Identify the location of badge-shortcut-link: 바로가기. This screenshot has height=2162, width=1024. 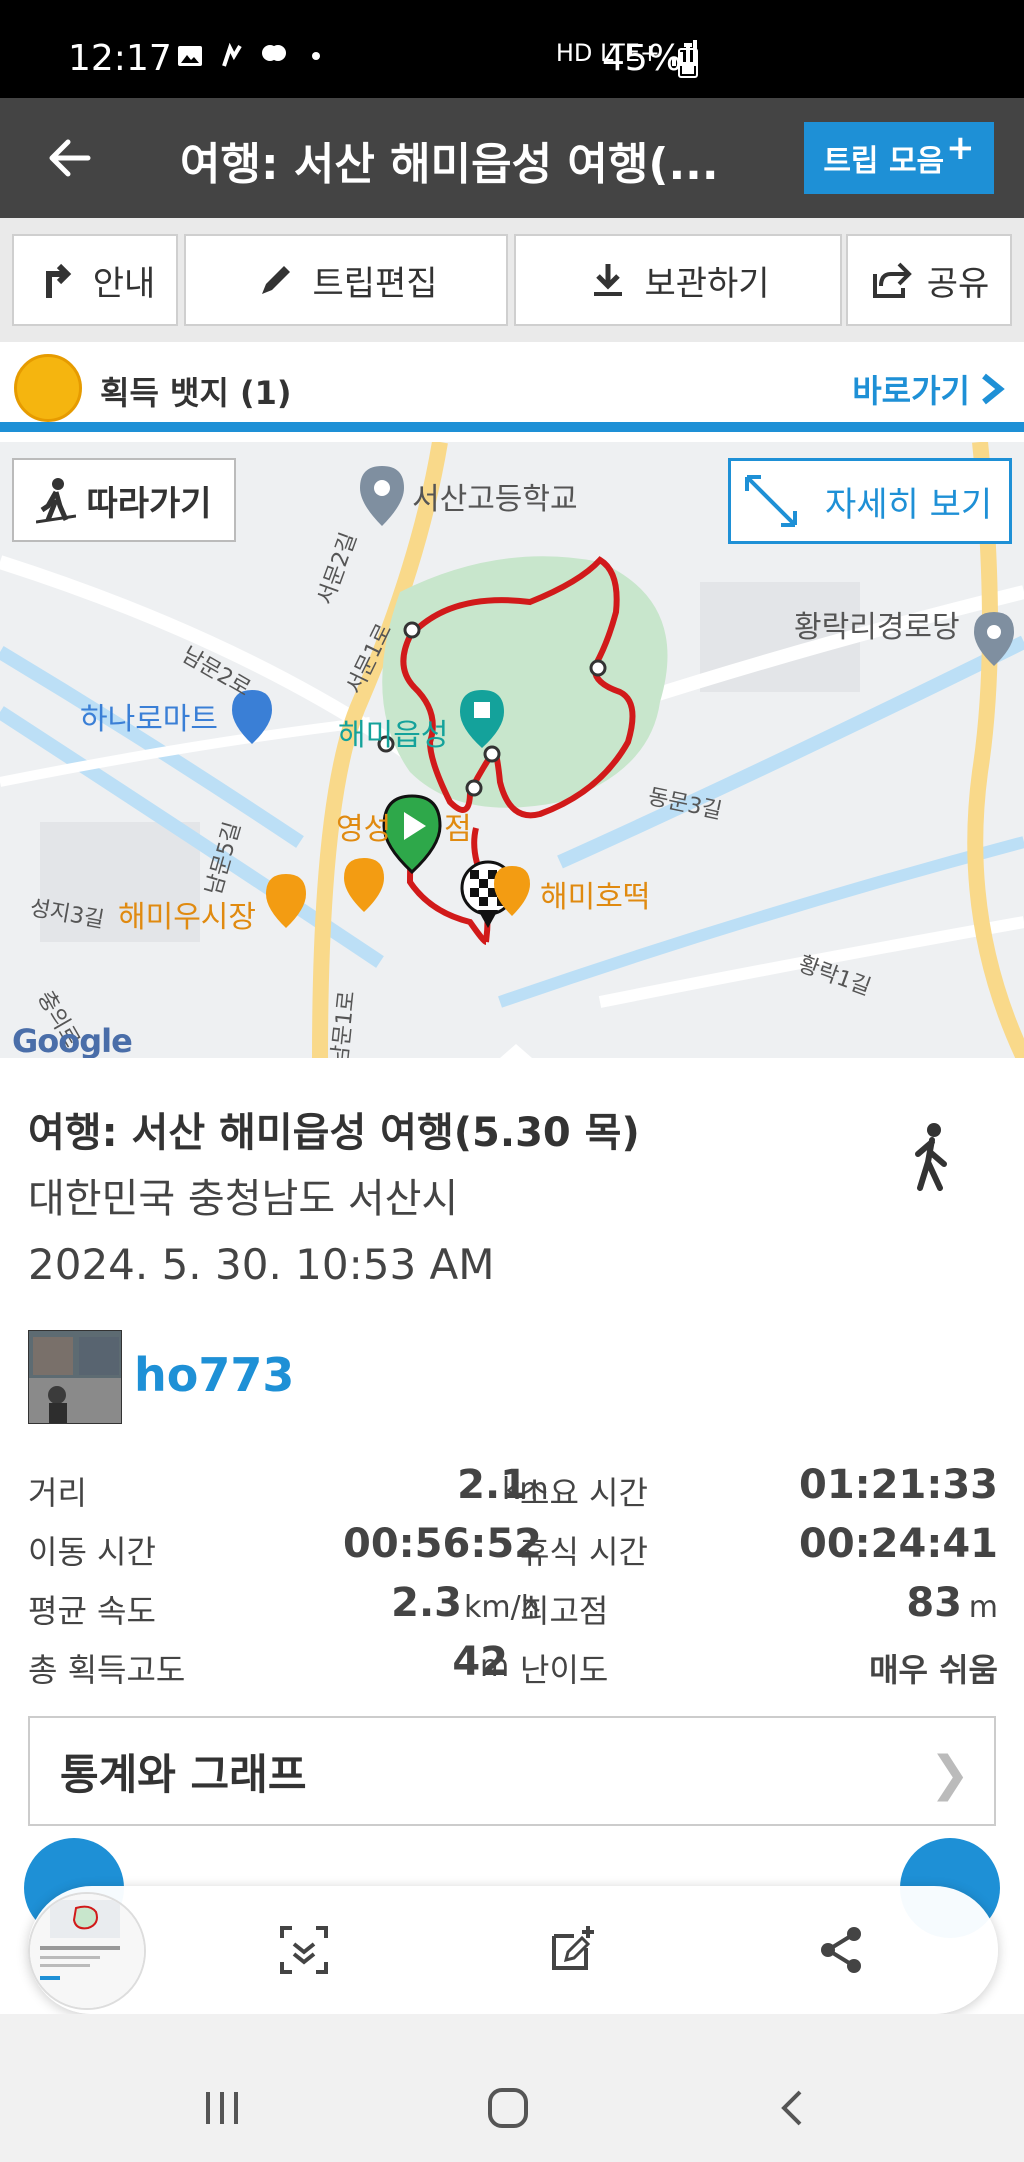
(929, 389).